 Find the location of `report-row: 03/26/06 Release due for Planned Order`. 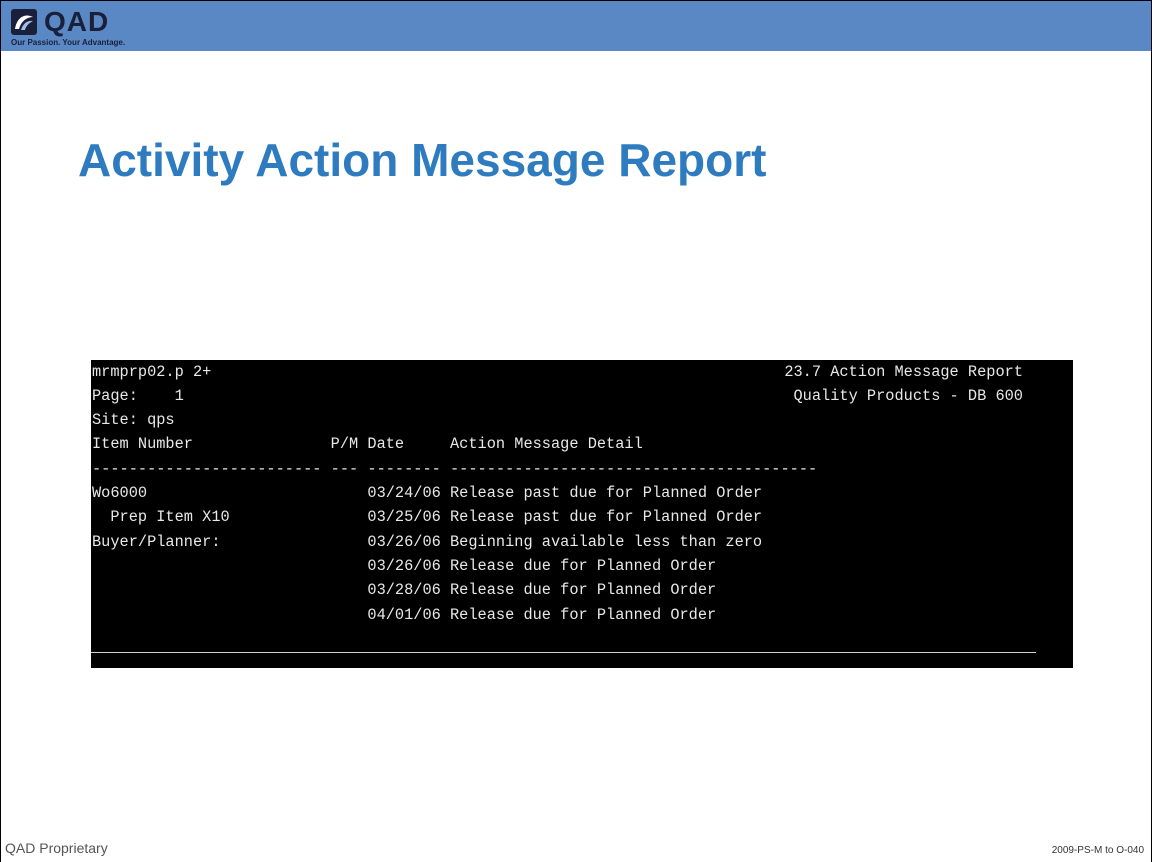

report-row: 03/26/06 Release due for Planned Order is located at coordinates (404, 566).